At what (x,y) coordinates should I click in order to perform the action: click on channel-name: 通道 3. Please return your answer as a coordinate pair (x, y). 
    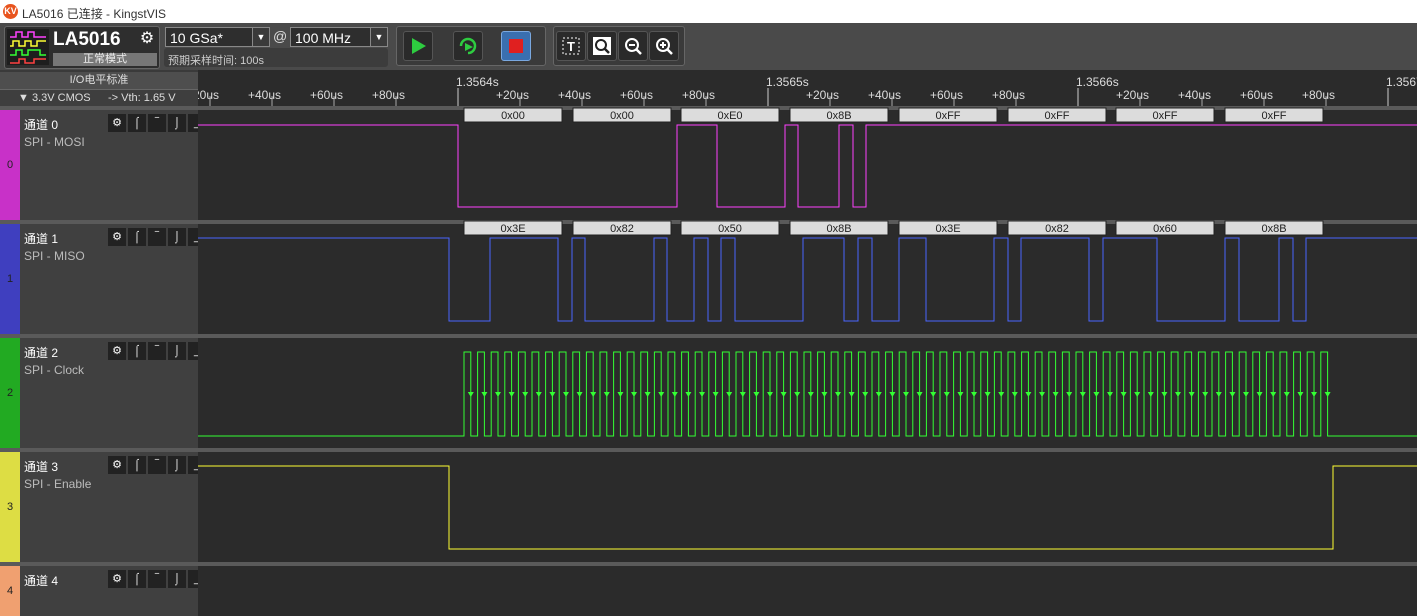
    Looking at the image, I should click on (41, 467).